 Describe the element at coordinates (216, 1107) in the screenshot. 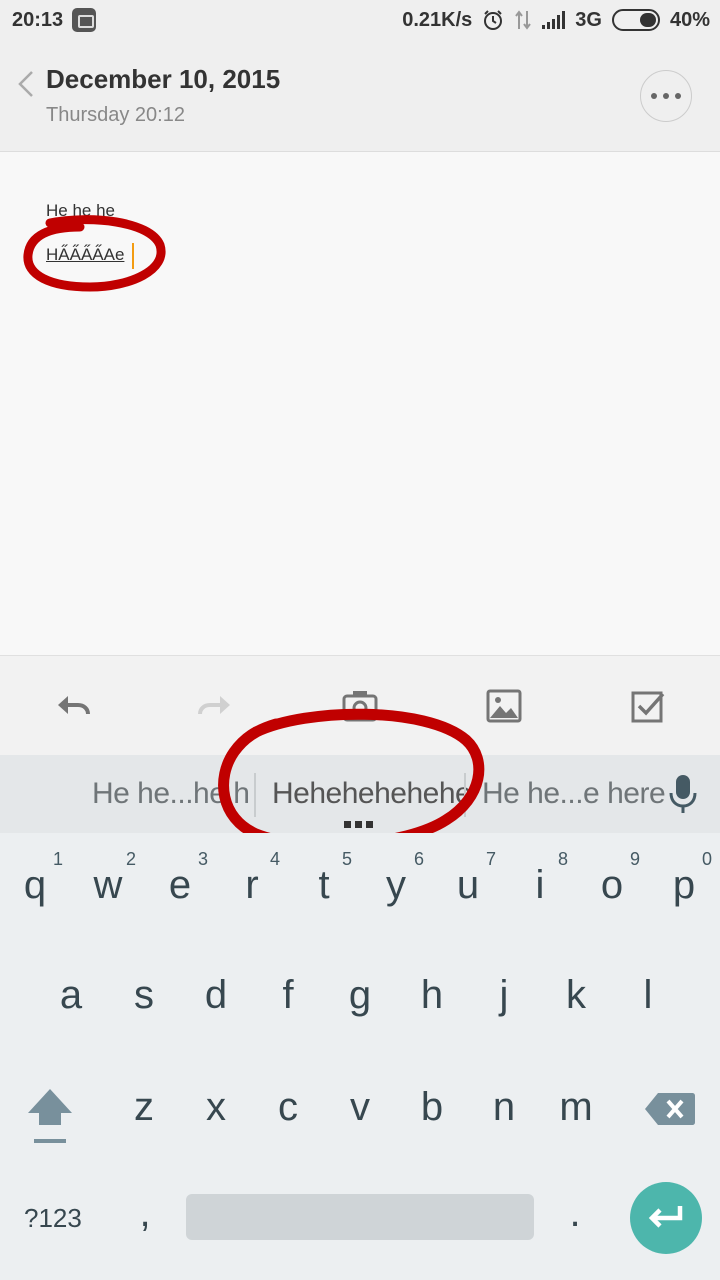

I see `key-x: x` at that location.